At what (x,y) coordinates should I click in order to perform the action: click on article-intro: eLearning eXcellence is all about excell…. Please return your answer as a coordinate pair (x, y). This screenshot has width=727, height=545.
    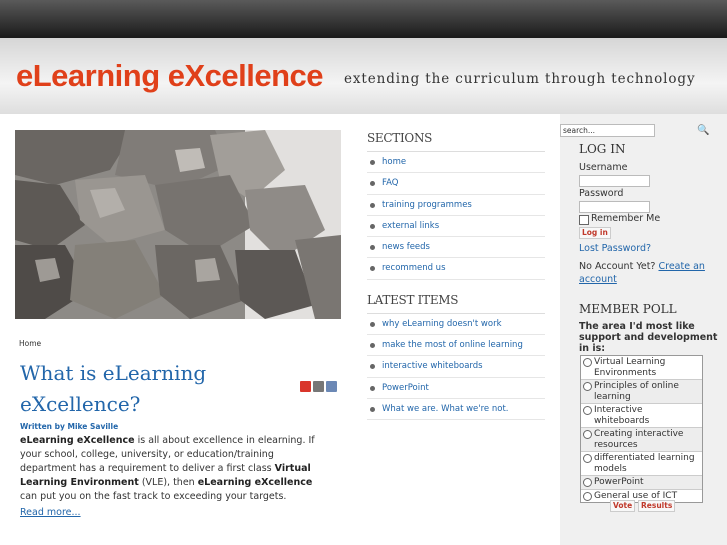
    Looking at the image, I should click on (170, 469).